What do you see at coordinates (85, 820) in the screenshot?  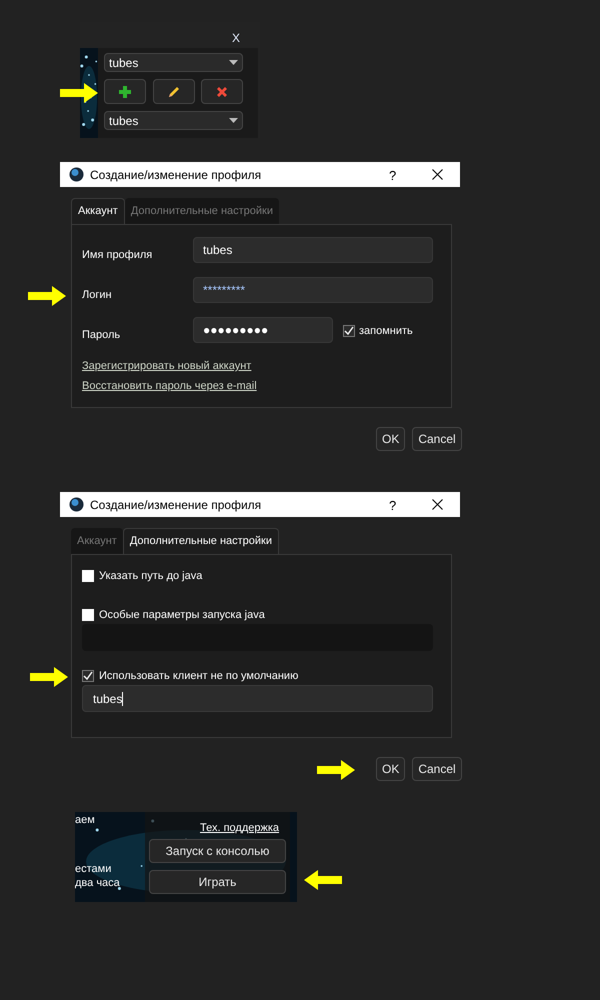 I see `news-text: аем` at bounding box center [85, 820].